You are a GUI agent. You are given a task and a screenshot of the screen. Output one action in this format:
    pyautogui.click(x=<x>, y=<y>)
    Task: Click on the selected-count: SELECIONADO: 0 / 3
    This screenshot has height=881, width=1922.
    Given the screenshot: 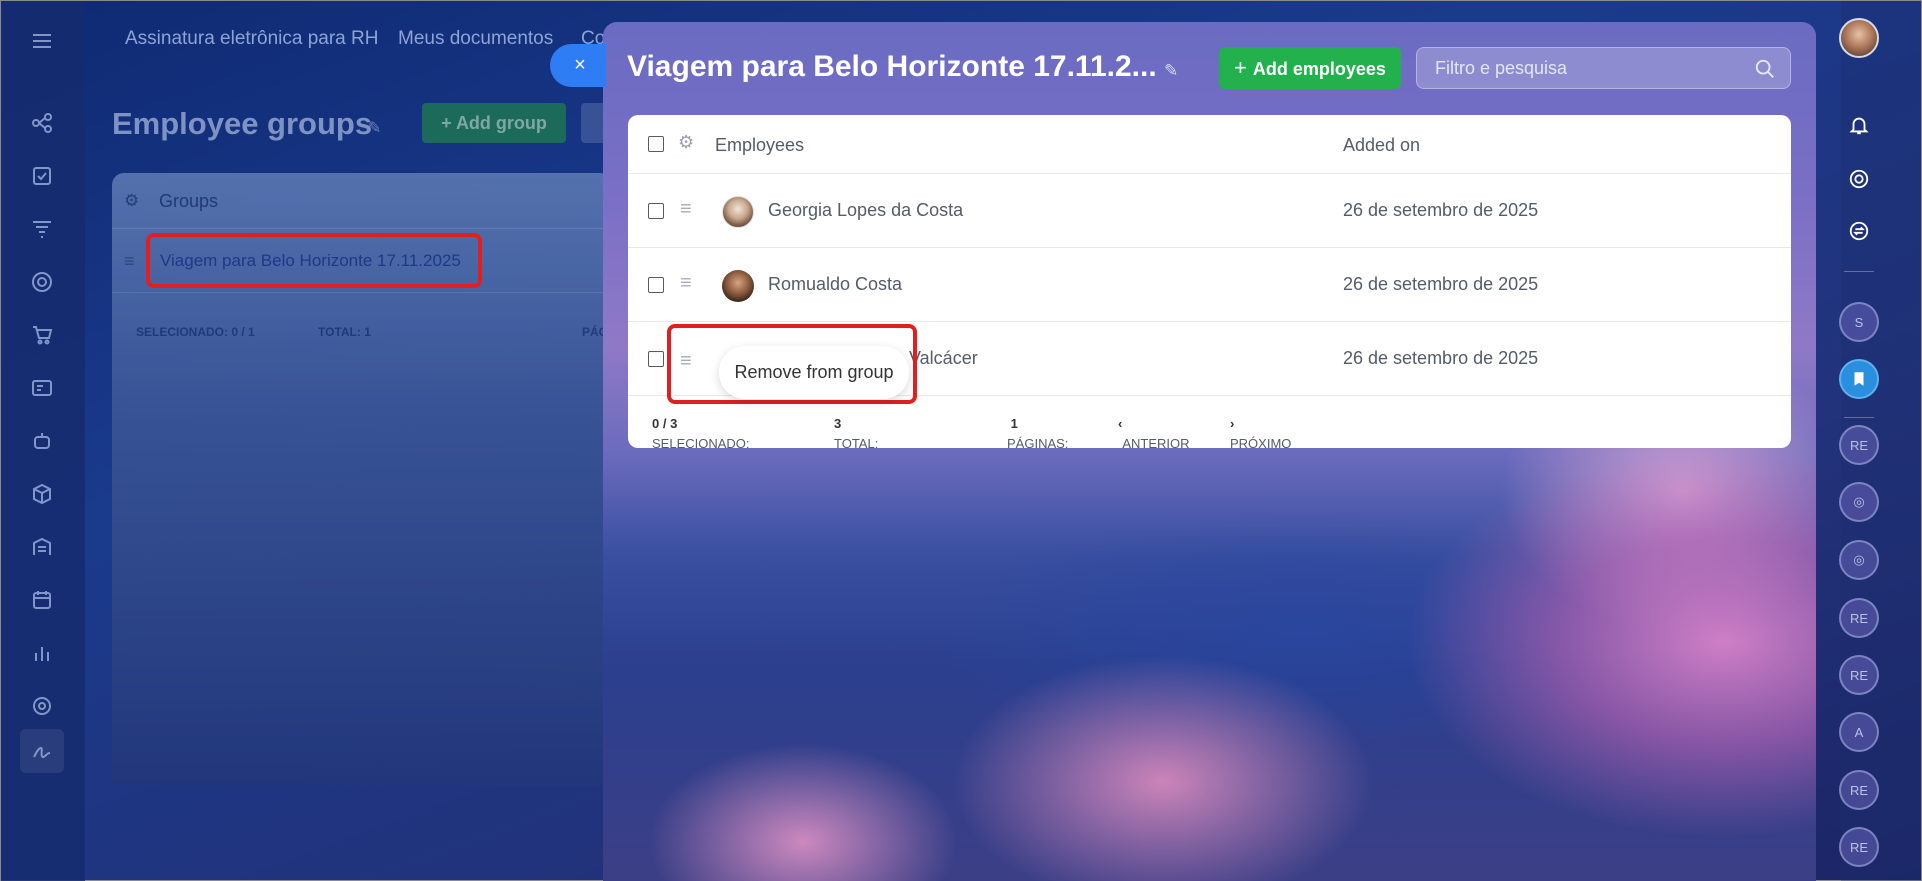 What is the action you would take?
    pyautogui.click(x=701, y=433)
    